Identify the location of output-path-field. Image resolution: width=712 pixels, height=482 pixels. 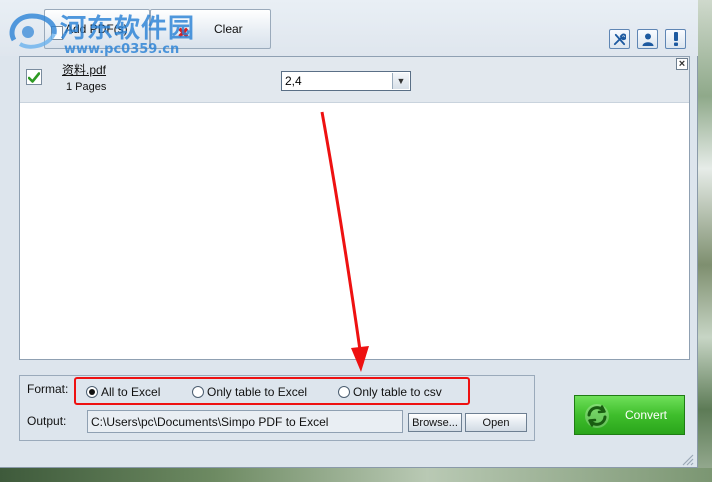
(245, 421).